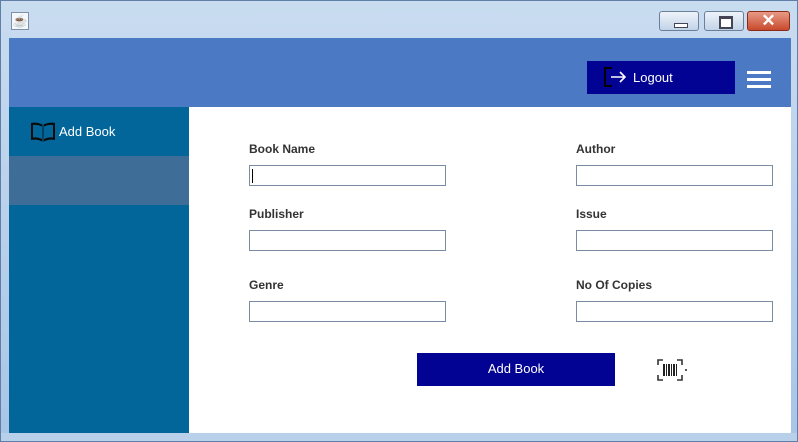 The image size is (798, 442). What do you see at coordinates (674, 240) in the screenshot?
I see `issue-field` at bounding box center [674, 240].